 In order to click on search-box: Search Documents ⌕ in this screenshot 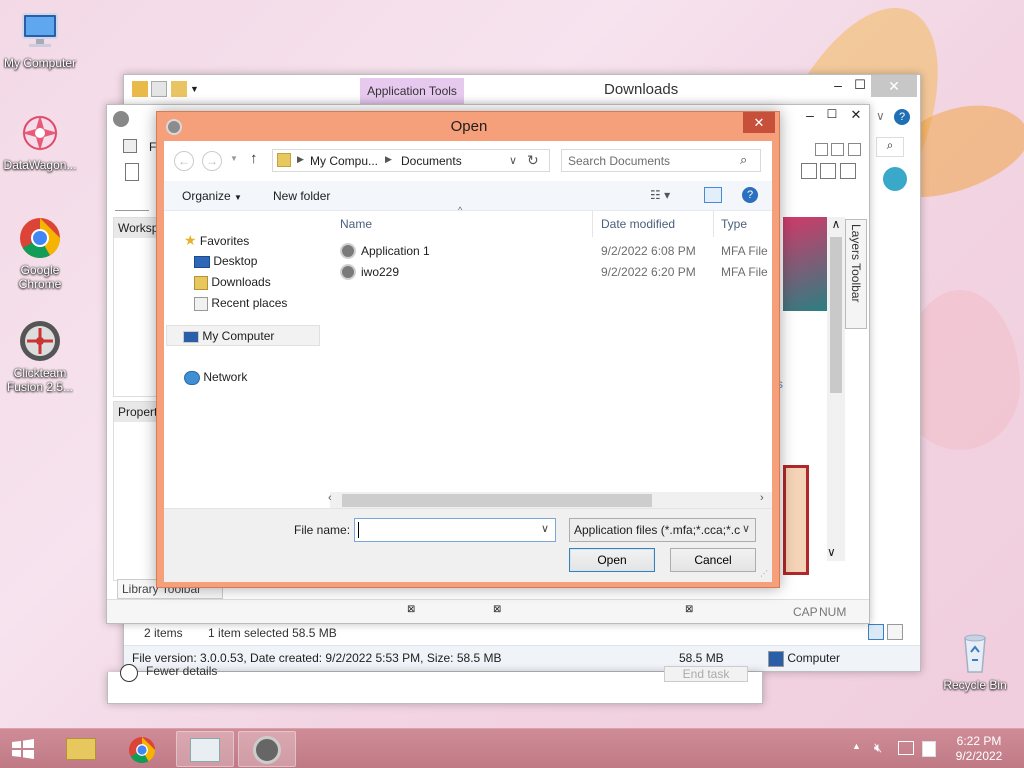, I will do `click(661, 160)`.